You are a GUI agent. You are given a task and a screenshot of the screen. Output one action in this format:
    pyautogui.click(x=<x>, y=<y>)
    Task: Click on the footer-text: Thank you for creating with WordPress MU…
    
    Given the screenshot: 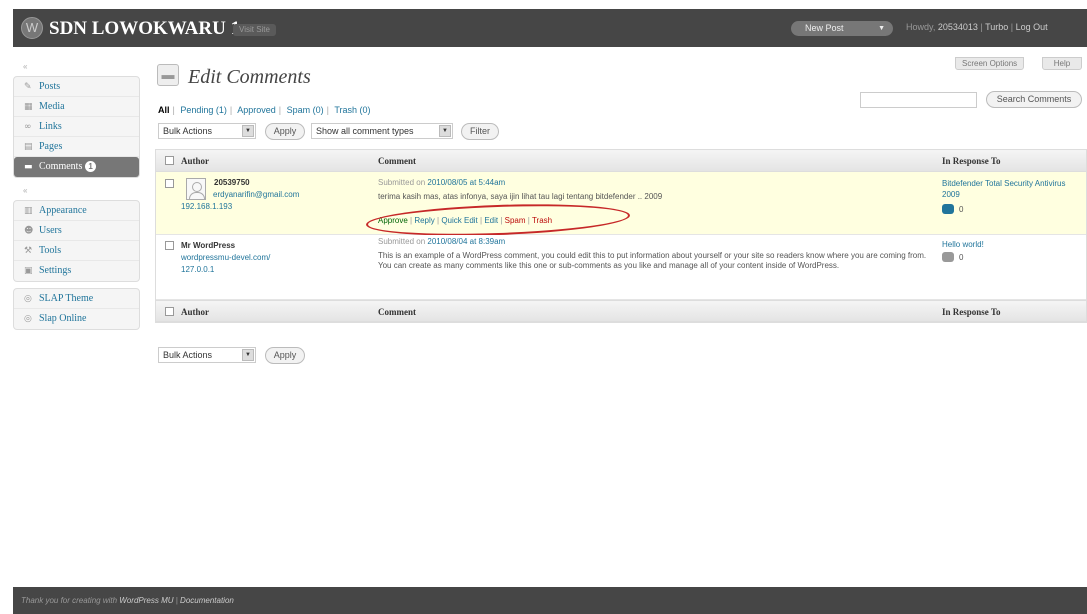 What is the action you would take?
    pyautogui.click(x=127, y=600)
    